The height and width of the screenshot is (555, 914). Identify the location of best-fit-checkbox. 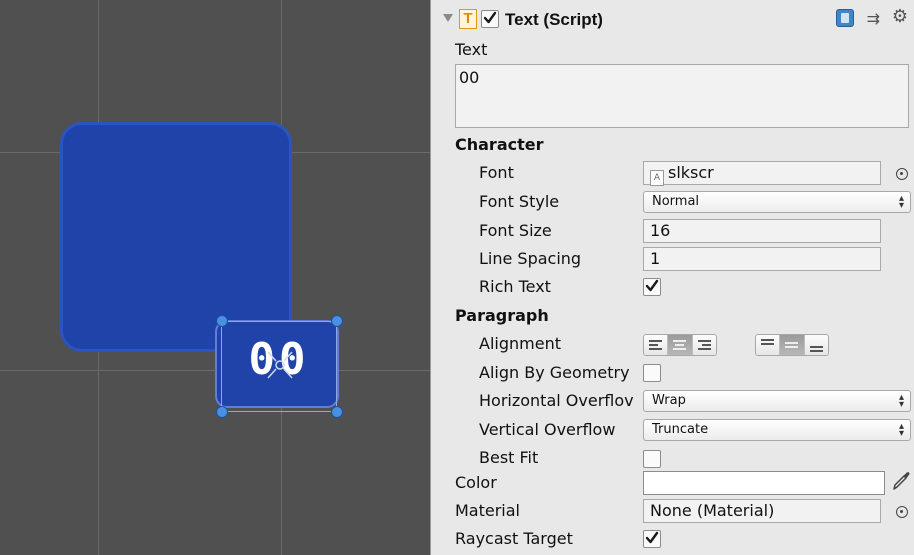
(652, 459).